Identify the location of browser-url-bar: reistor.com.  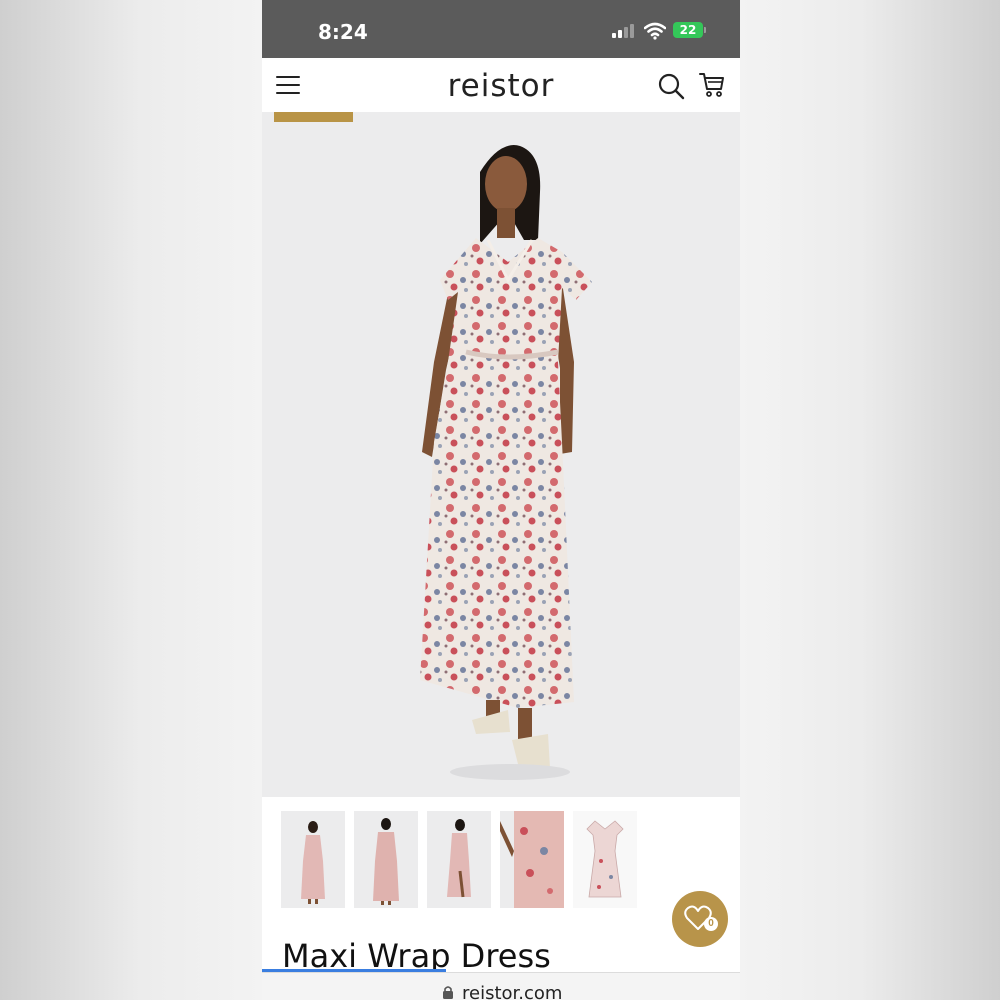
(501, 986).